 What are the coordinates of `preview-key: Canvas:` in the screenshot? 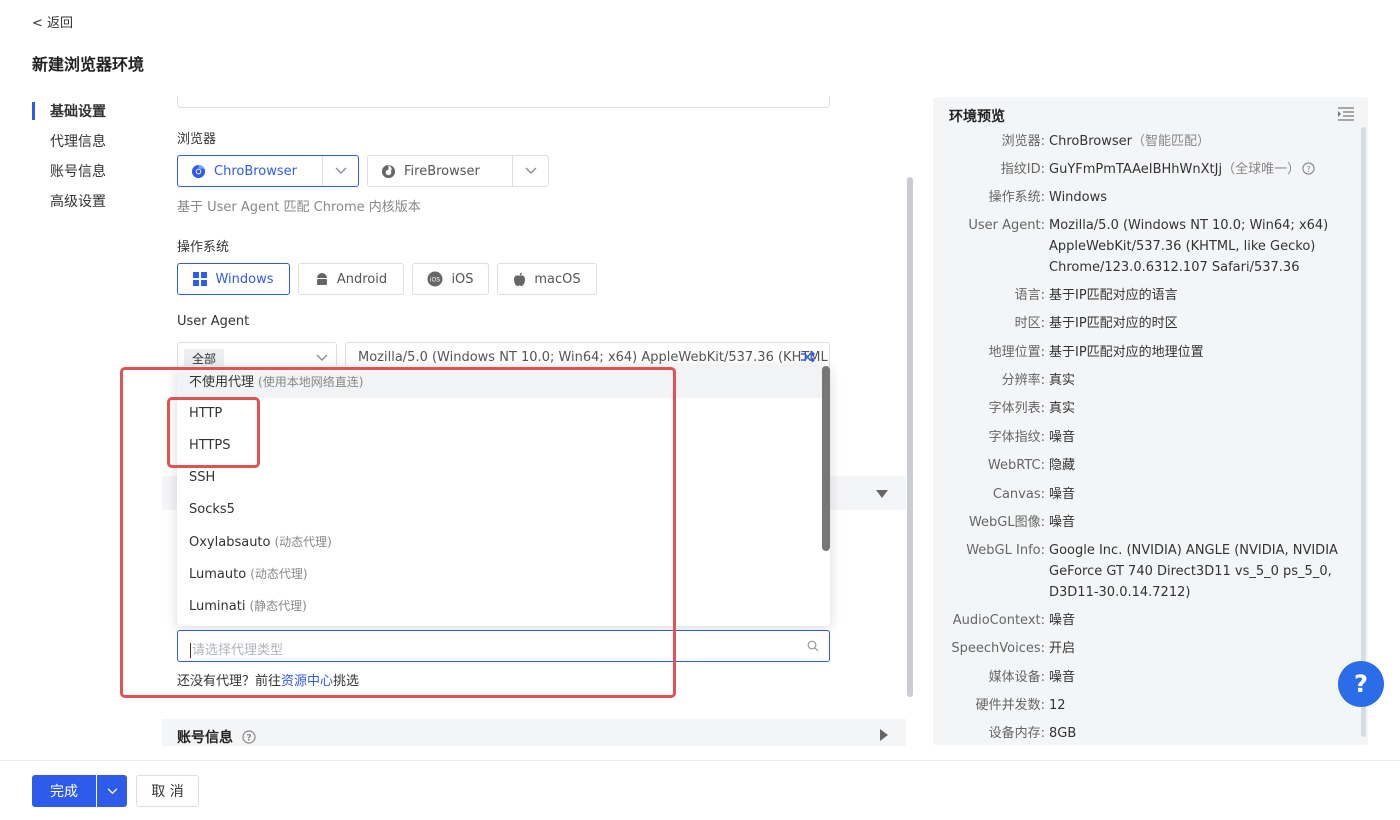 It's located at (1018, 494).